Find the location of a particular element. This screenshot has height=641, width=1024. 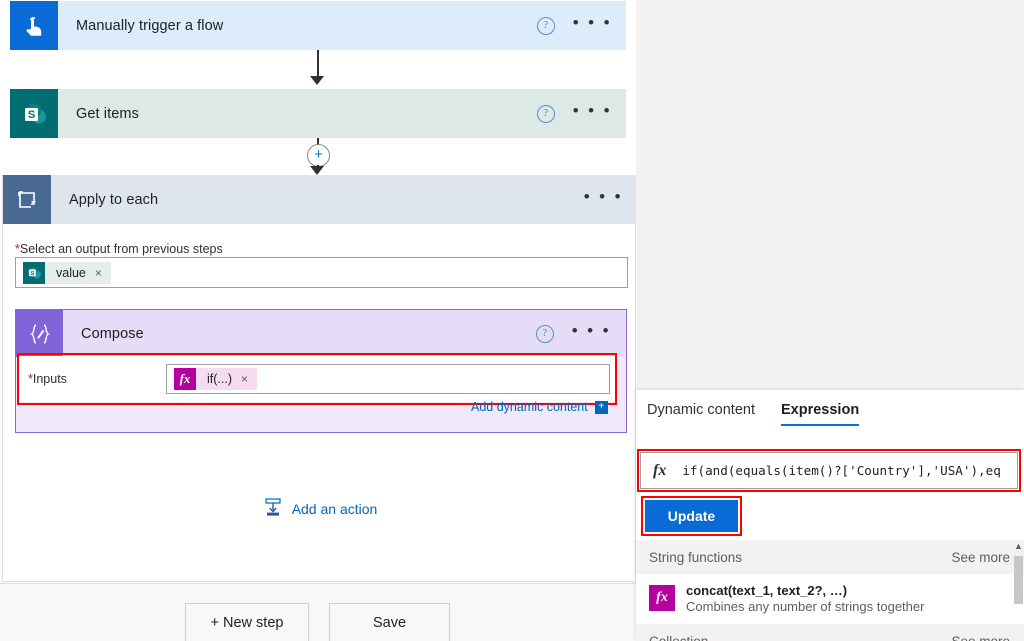

sharepoint-icon: S is located at coordinates (34, 113).